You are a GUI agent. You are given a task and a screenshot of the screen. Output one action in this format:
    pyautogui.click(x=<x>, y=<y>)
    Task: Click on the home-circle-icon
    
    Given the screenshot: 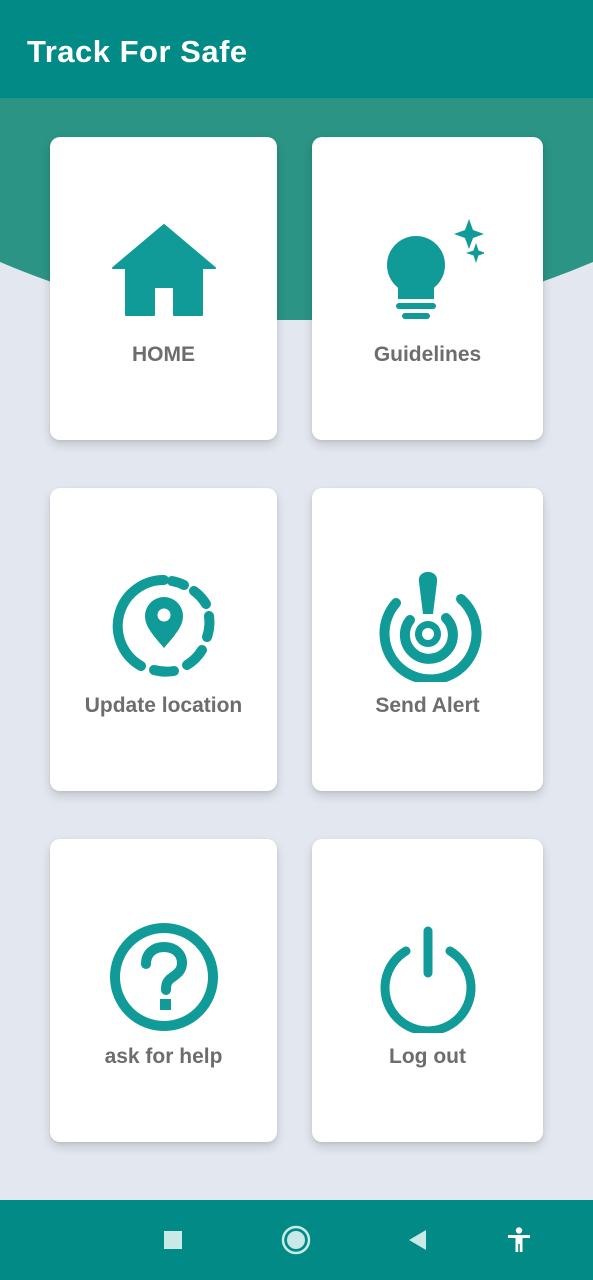 What is the action you would take?
    pyautogui.click(x=296, y=1240)
    